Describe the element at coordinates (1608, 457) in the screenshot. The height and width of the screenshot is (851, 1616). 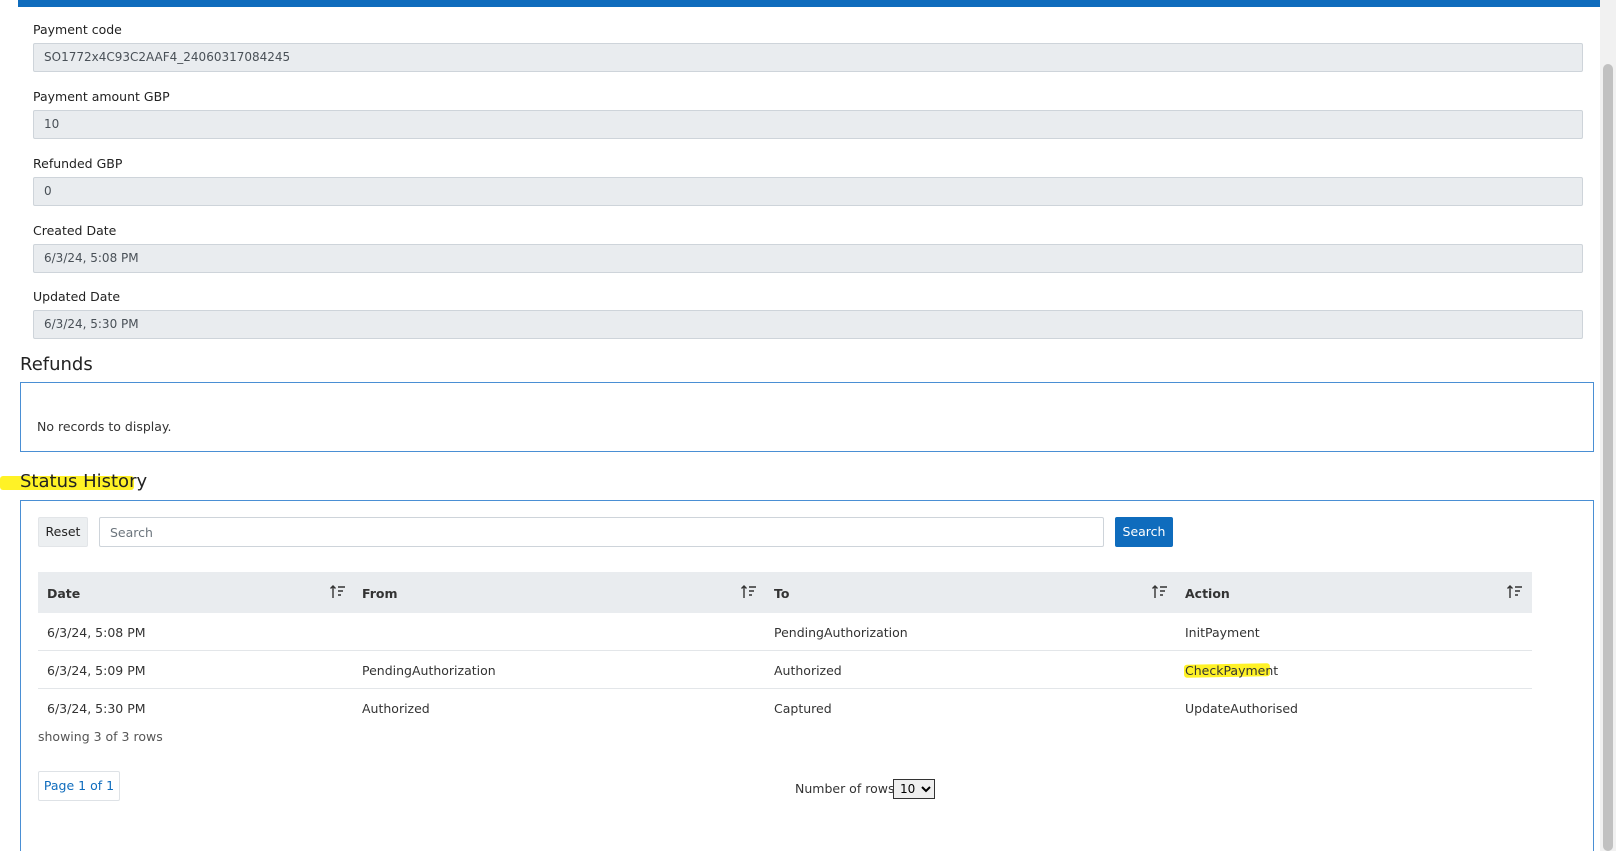
I see `scrollbar-thumb` at that location.